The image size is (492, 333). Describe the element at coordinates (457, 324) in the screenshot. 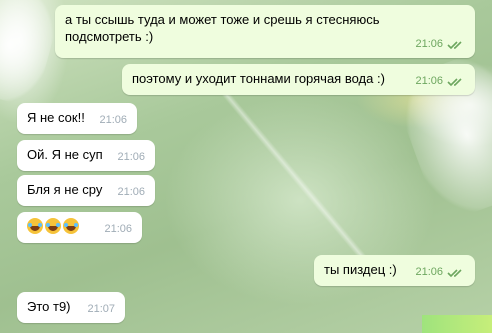

I see `corner-accent` at that location.